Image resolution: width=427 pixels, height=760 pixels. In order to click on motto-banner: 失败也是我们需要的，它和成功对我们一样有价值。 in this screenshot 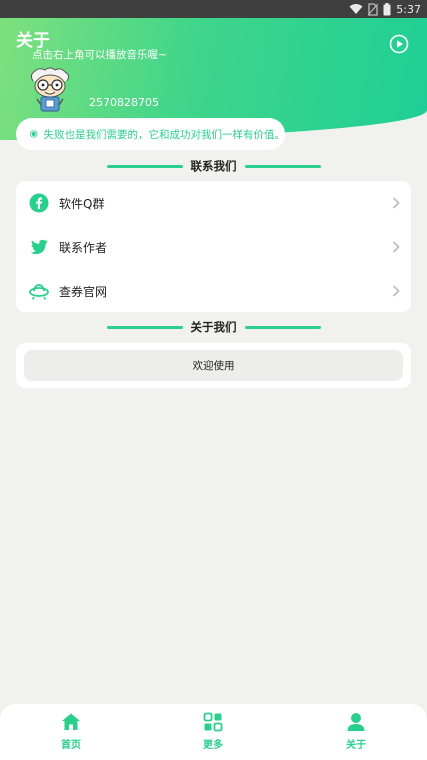, I will do `click(150, 134)`.